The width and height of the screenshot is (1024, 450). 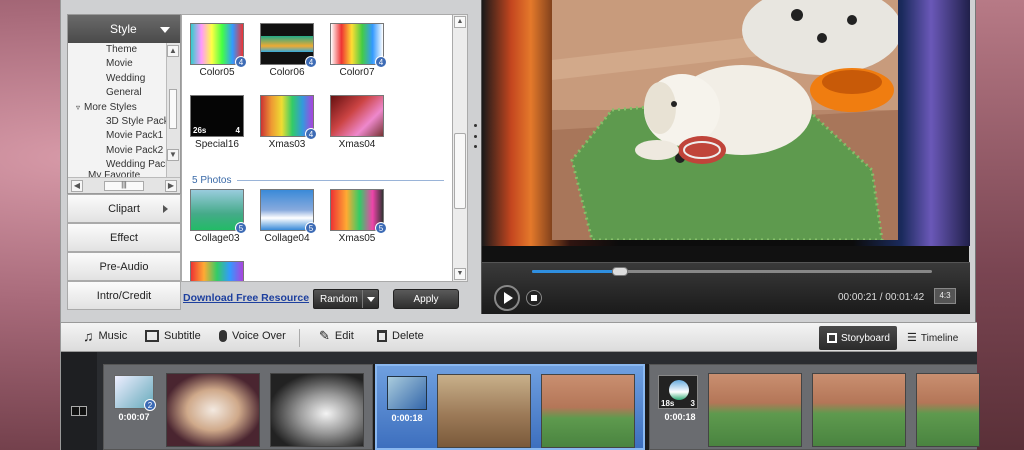 What do you see at coordinates (534, 298) in the screenshot?
I see `stop-icon` at bounding box center [534, 298].